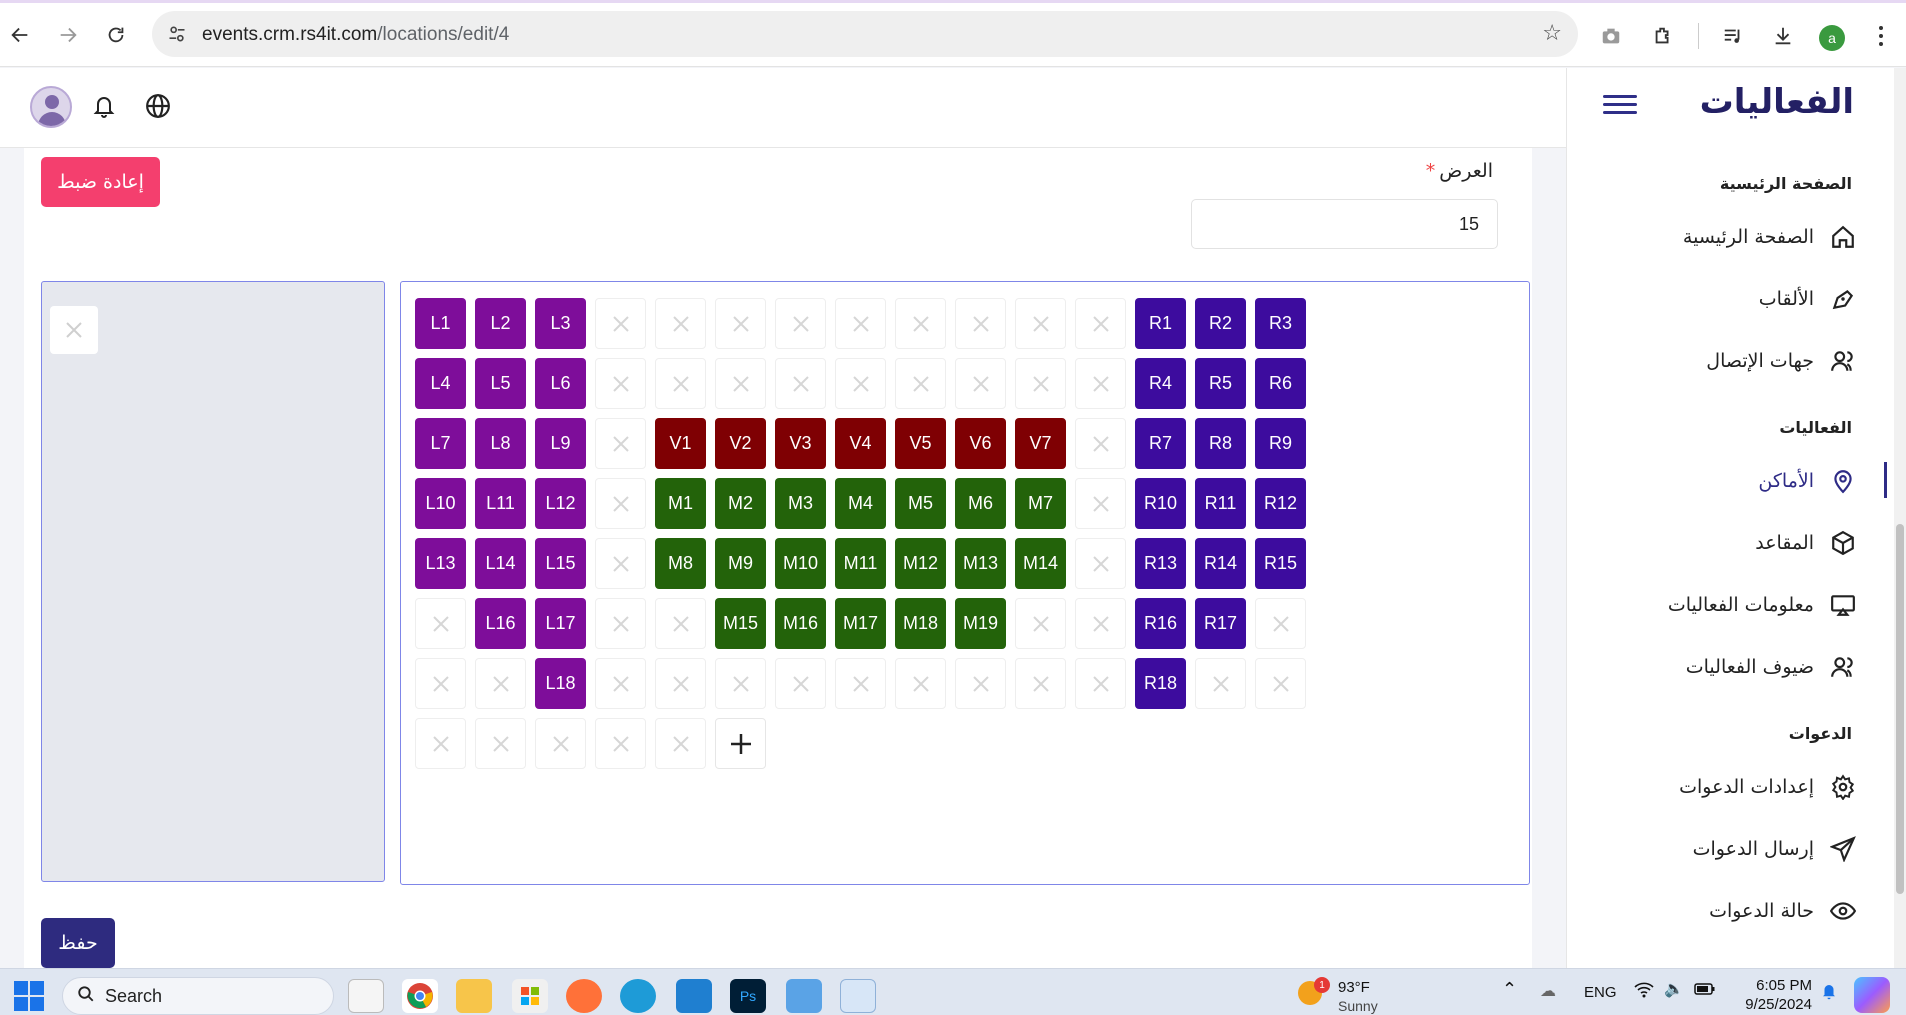 This screenshot has width=1906, height=1015. I want to click on seat-l12: L12, so click(560, 503).